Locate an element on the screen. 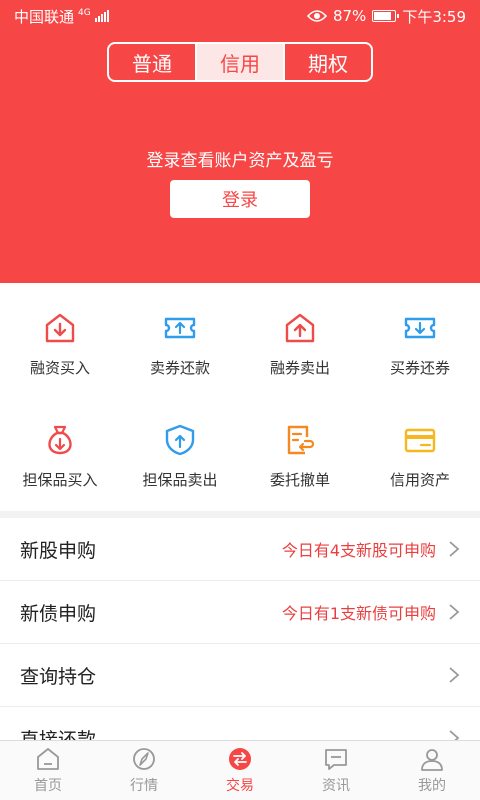 The image size is (480, 800). list-item-direct-repay: 直接还款 is located at coordinates (240, 723).